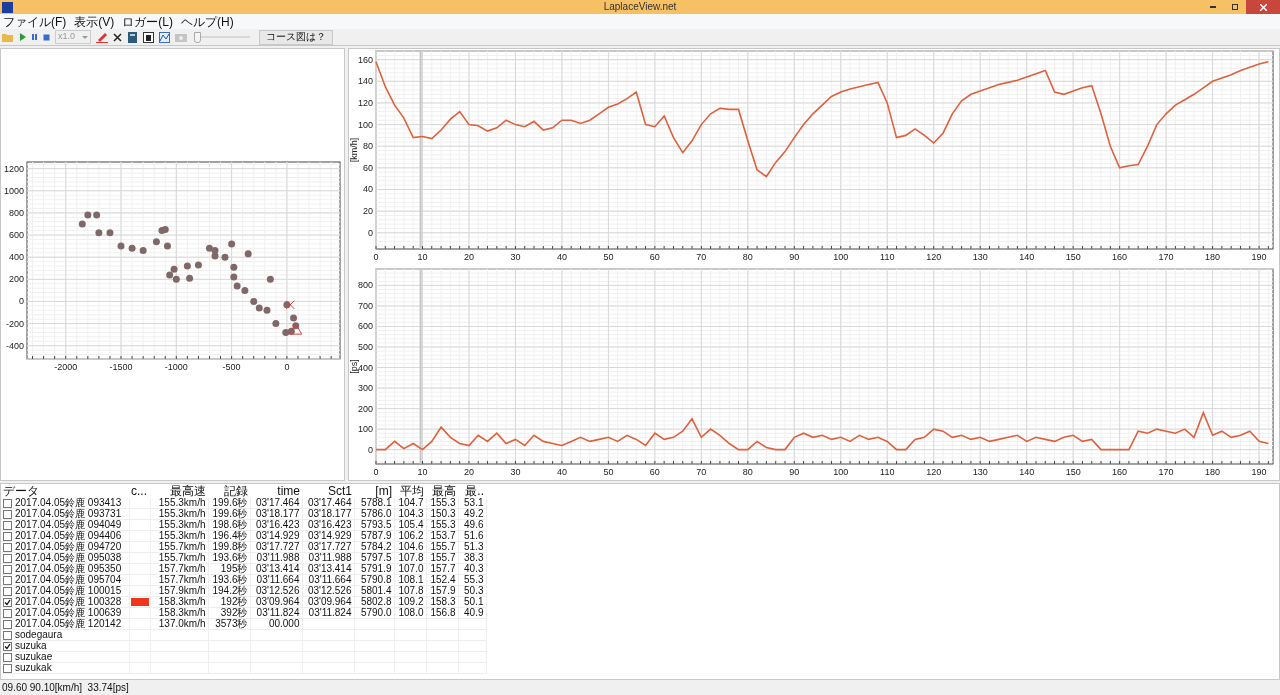  Describe the element at coordinates (474, 502) in the screenshot. I see `table-cell: 53.1` at that location.